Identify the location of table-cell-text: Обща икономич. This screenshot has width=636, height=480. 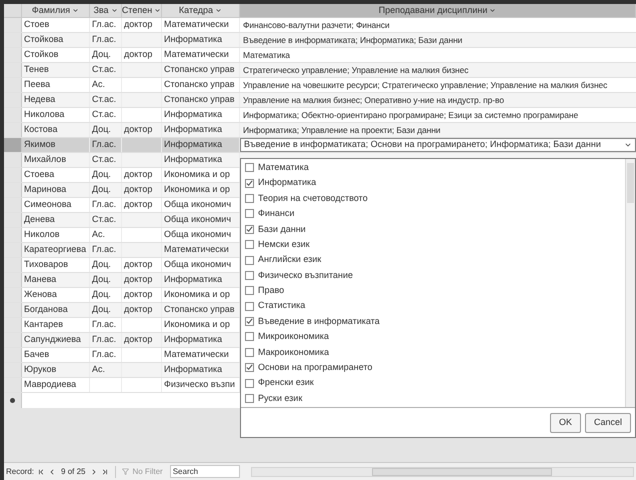
(198, 205).